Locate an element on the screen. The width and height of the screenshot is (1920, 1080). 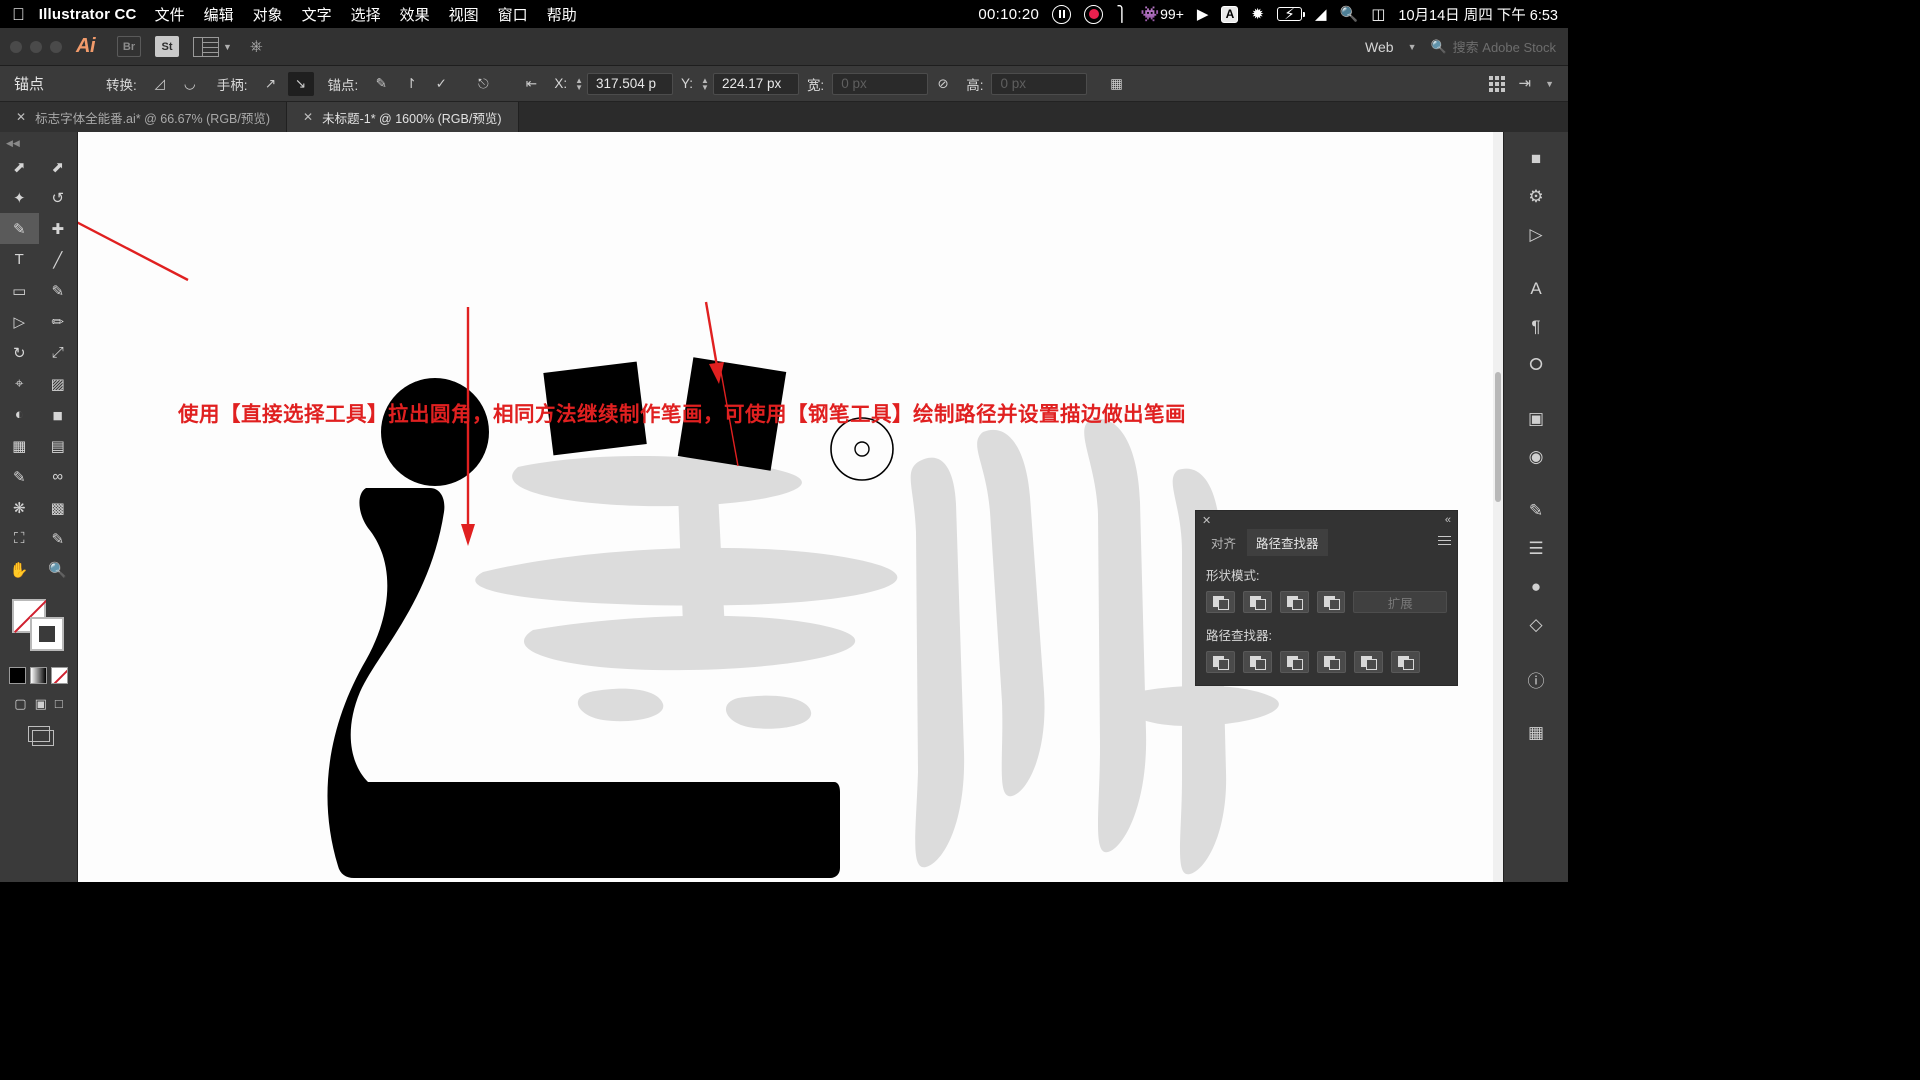
free-transform-tool: ▨ is located at coordinates (58, 383).